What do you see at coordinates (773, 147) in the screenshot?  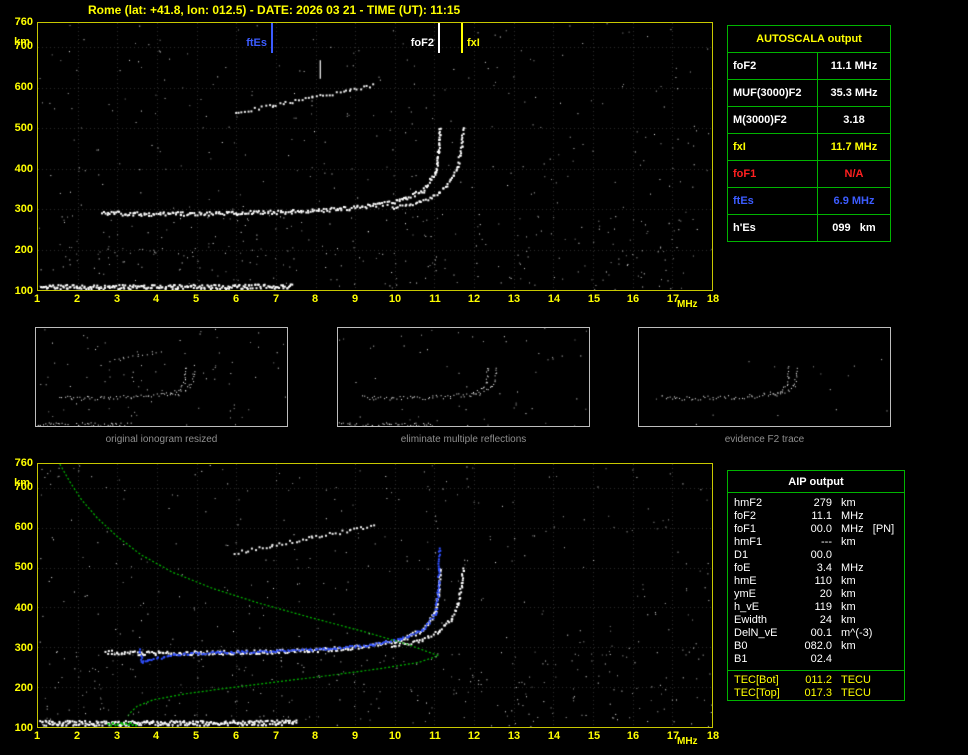 I see `autoscala-row-label: fxI` at bounding box center [773, 147].